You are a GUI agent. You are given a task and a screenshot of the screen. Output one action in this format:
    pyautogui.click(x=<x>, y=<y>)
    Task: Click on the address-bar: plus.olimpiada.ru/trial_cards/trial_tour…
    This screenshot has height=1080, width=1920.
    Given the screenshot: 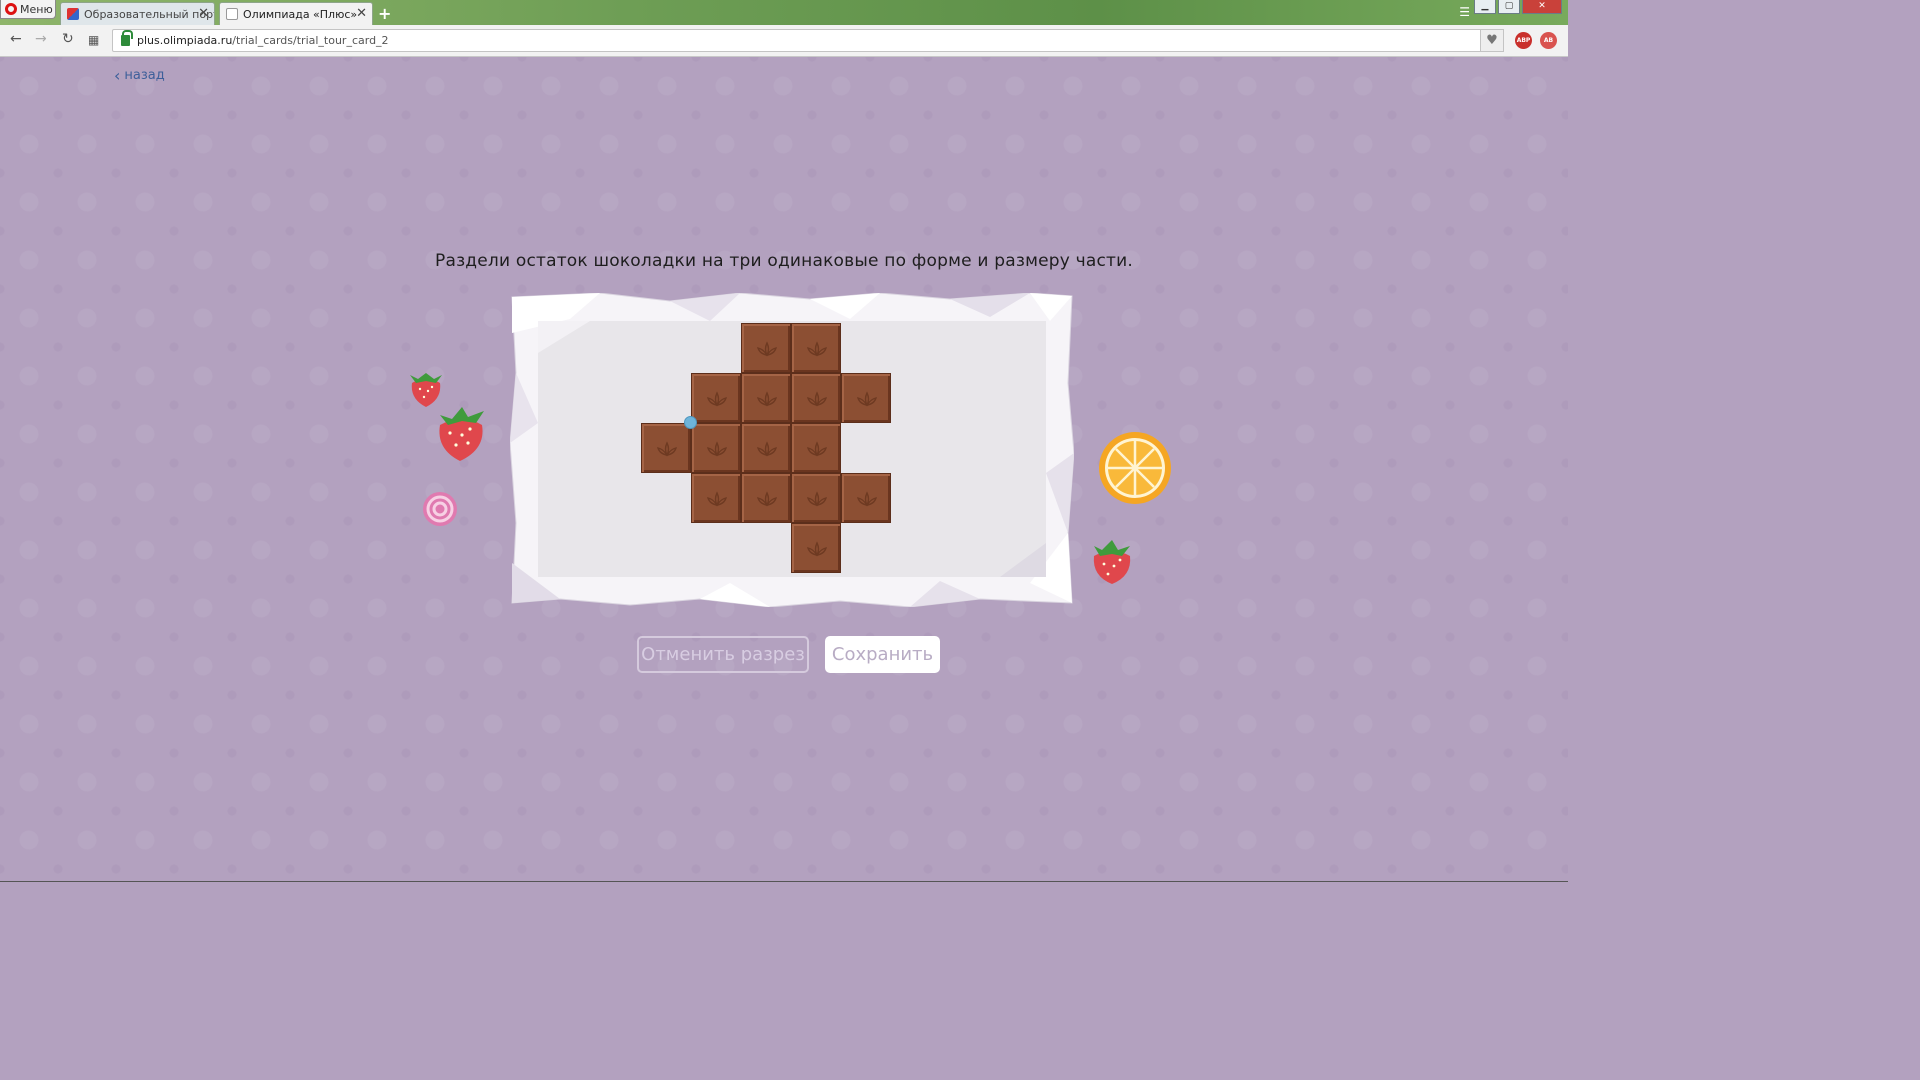 What is the action you would take?
    pyautogui.click(x=808, y=40)
    